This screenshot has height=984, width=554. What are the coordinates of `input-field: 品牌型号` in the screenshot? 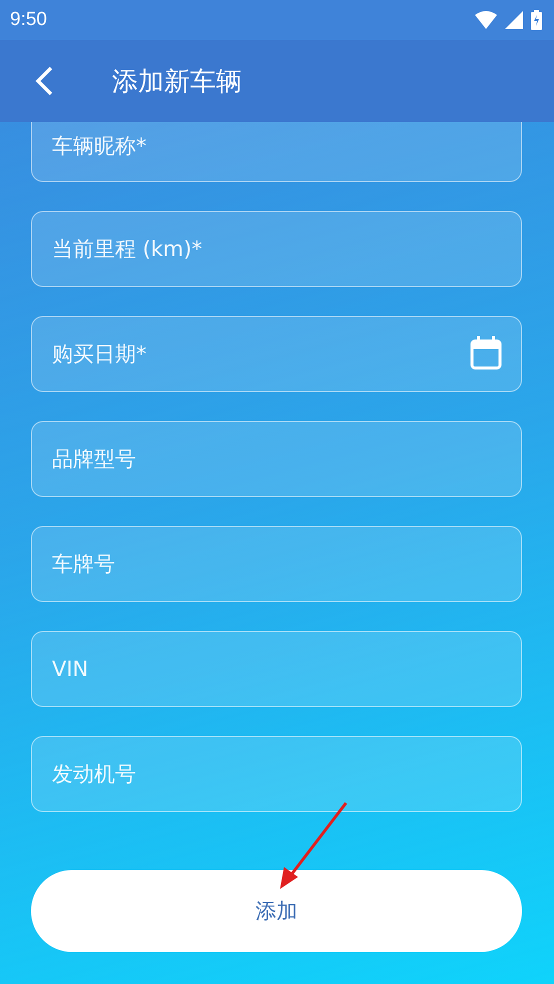 It's located at (276, 459).